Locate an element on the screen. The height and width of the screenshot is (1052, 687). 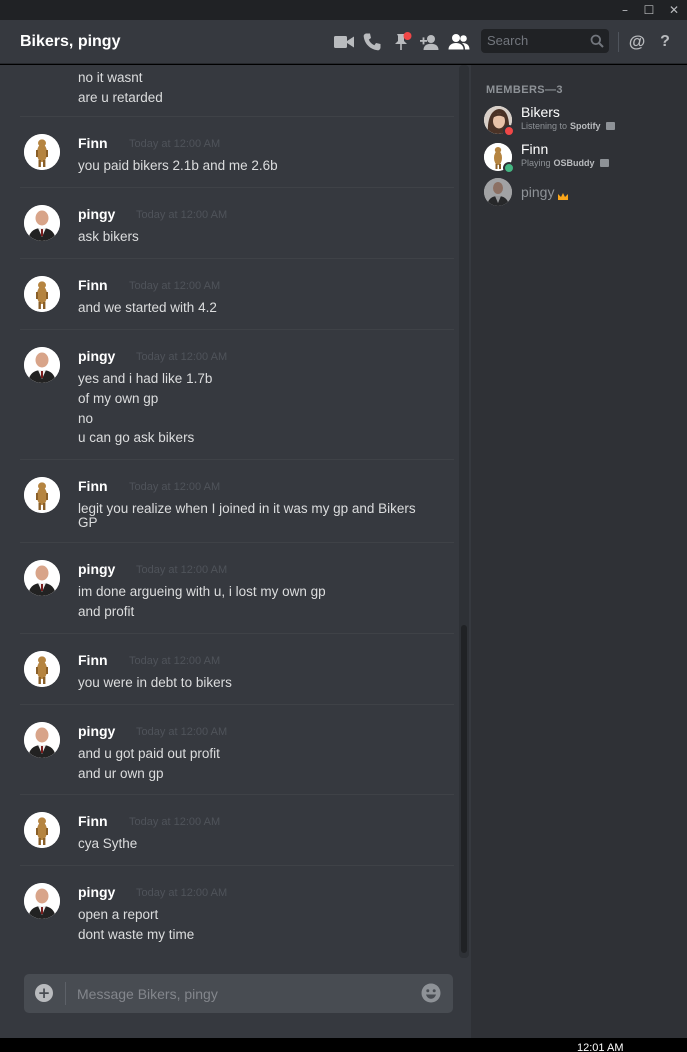
message-text: and ur own gp is located at coordinates (121, 773).